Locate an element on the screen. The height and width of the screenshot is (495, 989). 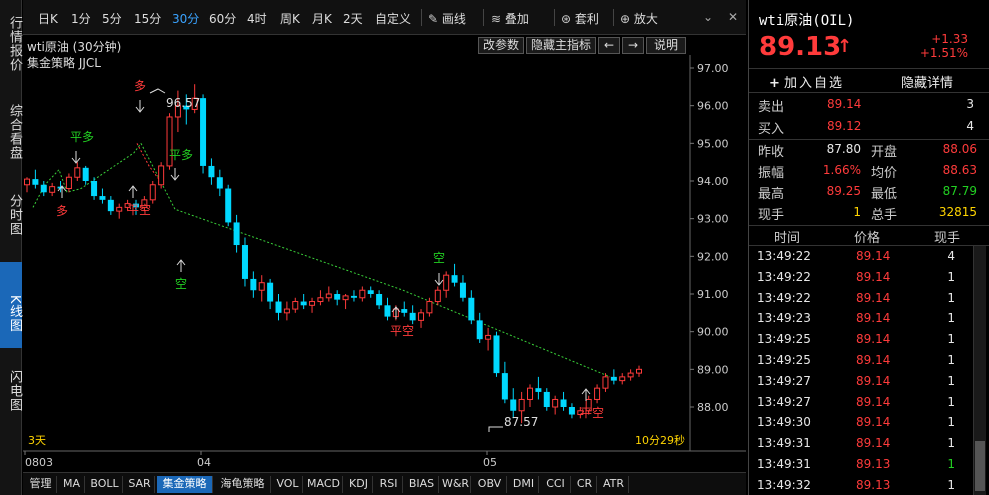
hide-main-indicator-button: 隐藏主指标 is located at coordinates (561, 45).